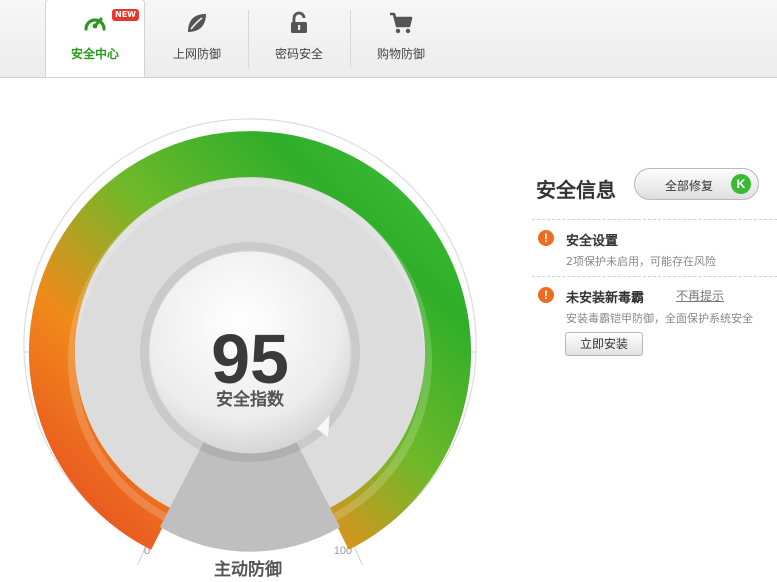  What do you see at coordinates (95, 38) in the screenshot?
I see `tab-security-center: NEW 安全中心` at bounding box center [95, 38].